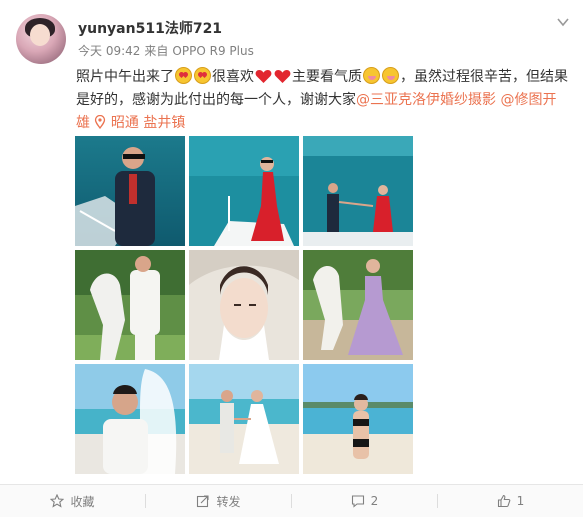  I want to click on comment-button: 2, so click(364, 501).